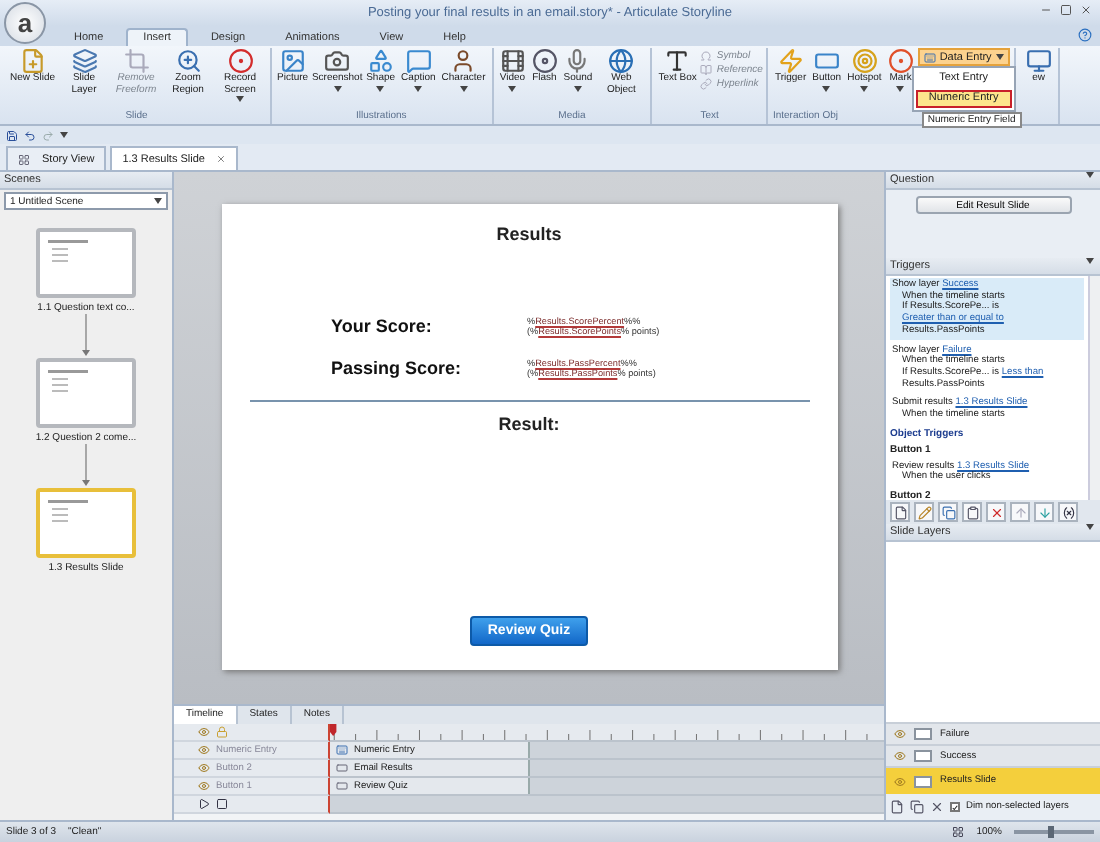  What do you see at coordinates (463, 61) in the screenshot?
I see `person-icon` at bounding box center [463, 61].